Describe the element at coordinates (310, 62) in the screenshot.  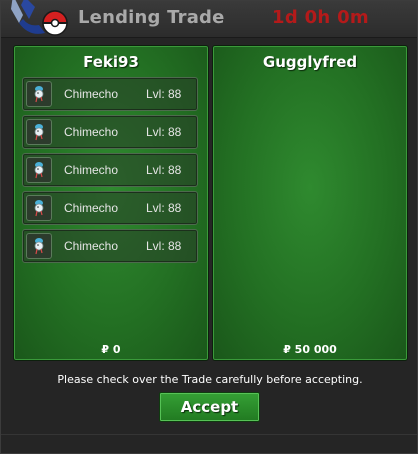
I see `right-player-name: Gugglyfred` at that location.